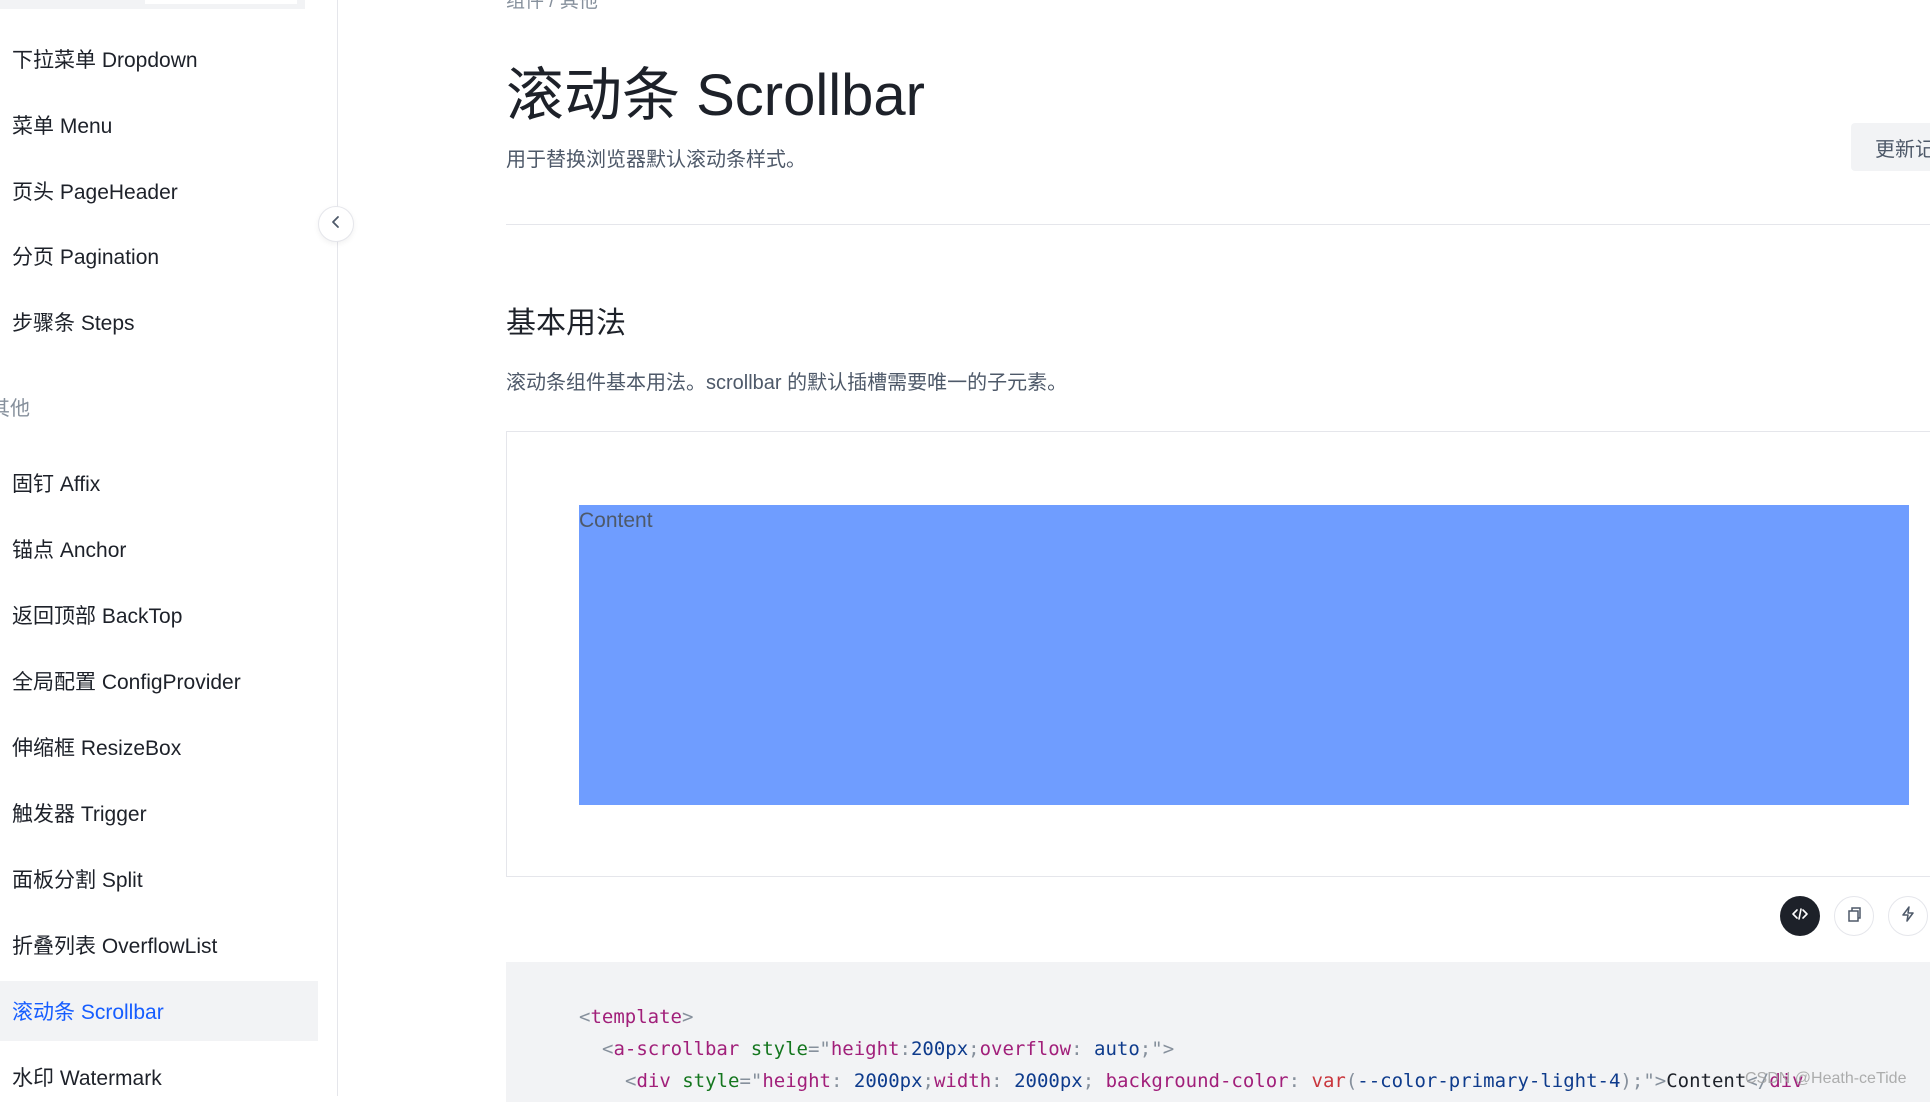 Image resolution: width=1930 pixels, height=1102 pixels. Describe the element at coordinates (115, 946) in the screenshot. I see `sidebar-item-label: 折叠列表 OverflowList` at that location.